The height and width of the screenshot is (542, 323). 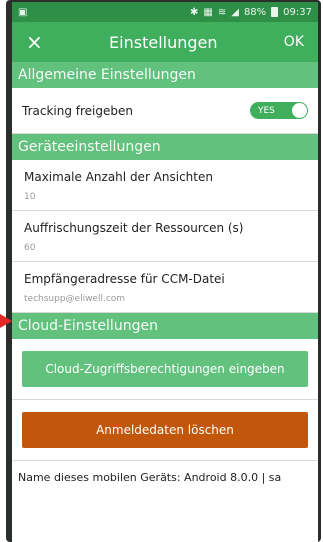 I want to click on ok-button: OK, so click(x=294, y=42).